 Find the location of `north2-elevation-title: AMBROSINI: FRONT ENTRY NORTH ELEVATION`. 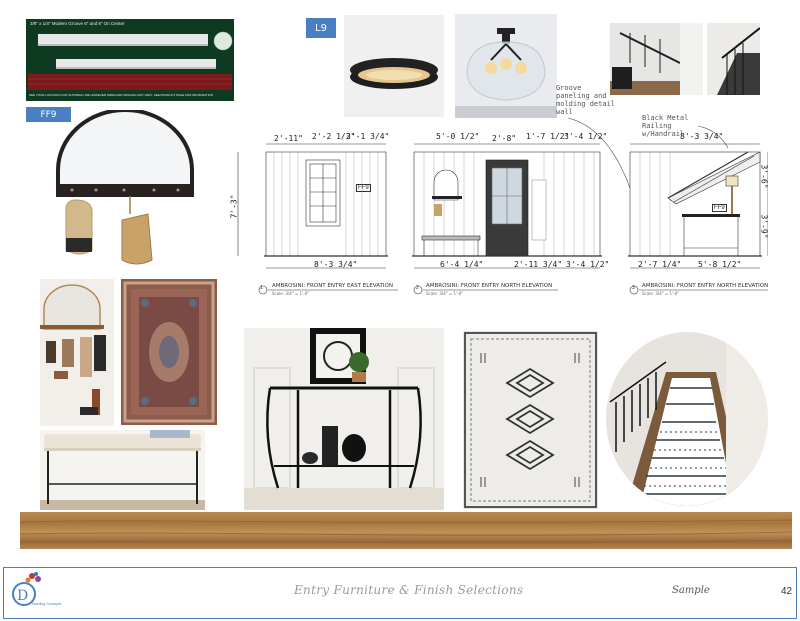

north2-elevation-title: AMBROSINI: FRONT ENTRY NORTH ELEVATION is located at coordinates (705, 286).